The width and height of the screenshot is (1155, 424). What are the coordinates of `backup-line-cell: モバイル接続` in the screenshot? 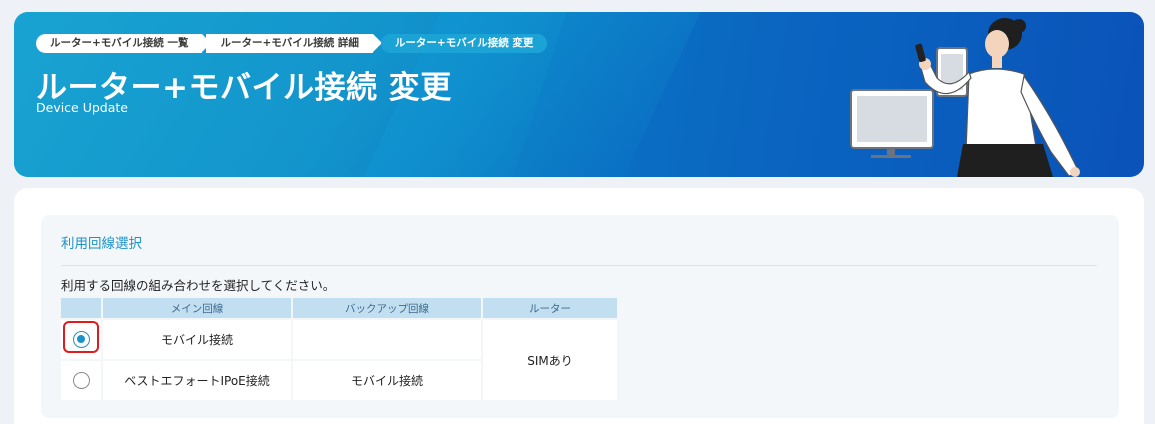 It's located at (387, 380).